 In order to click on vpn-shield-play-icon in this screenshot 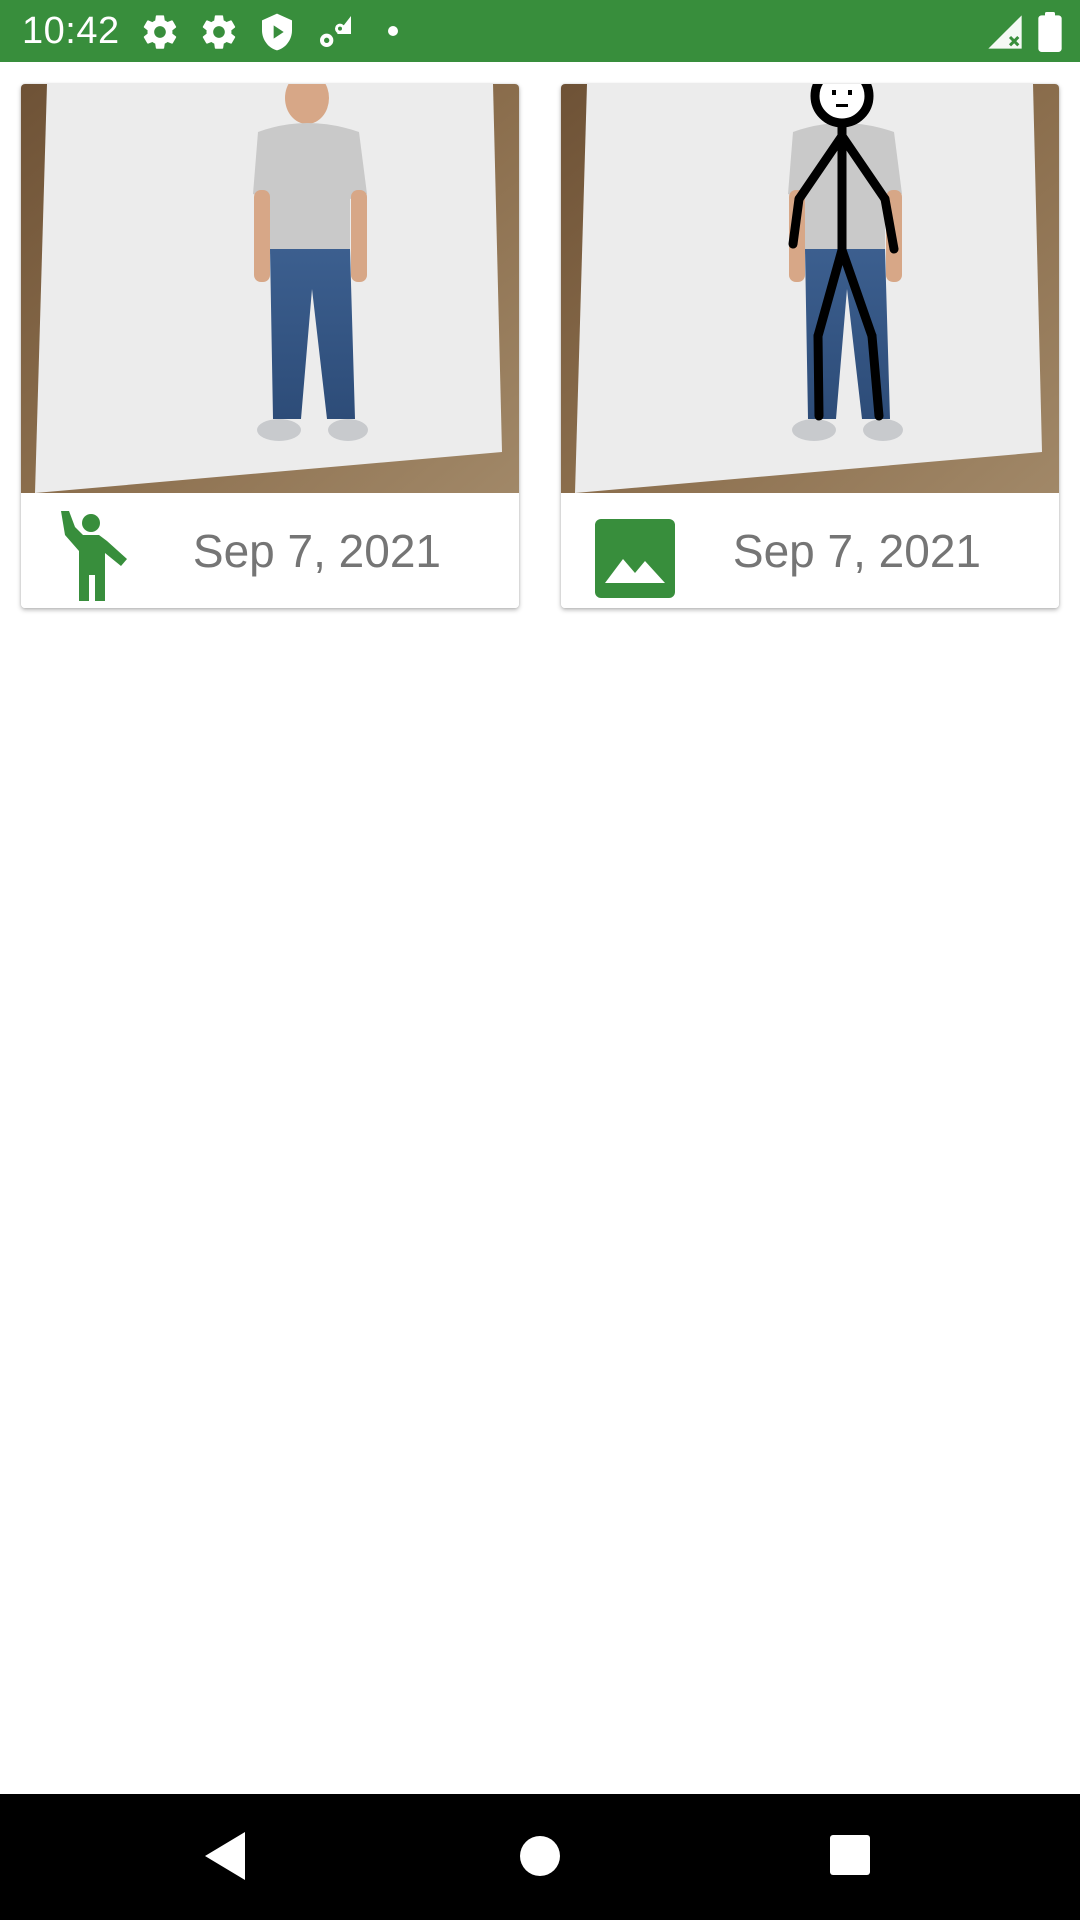, I will do `click(277, 32)`.